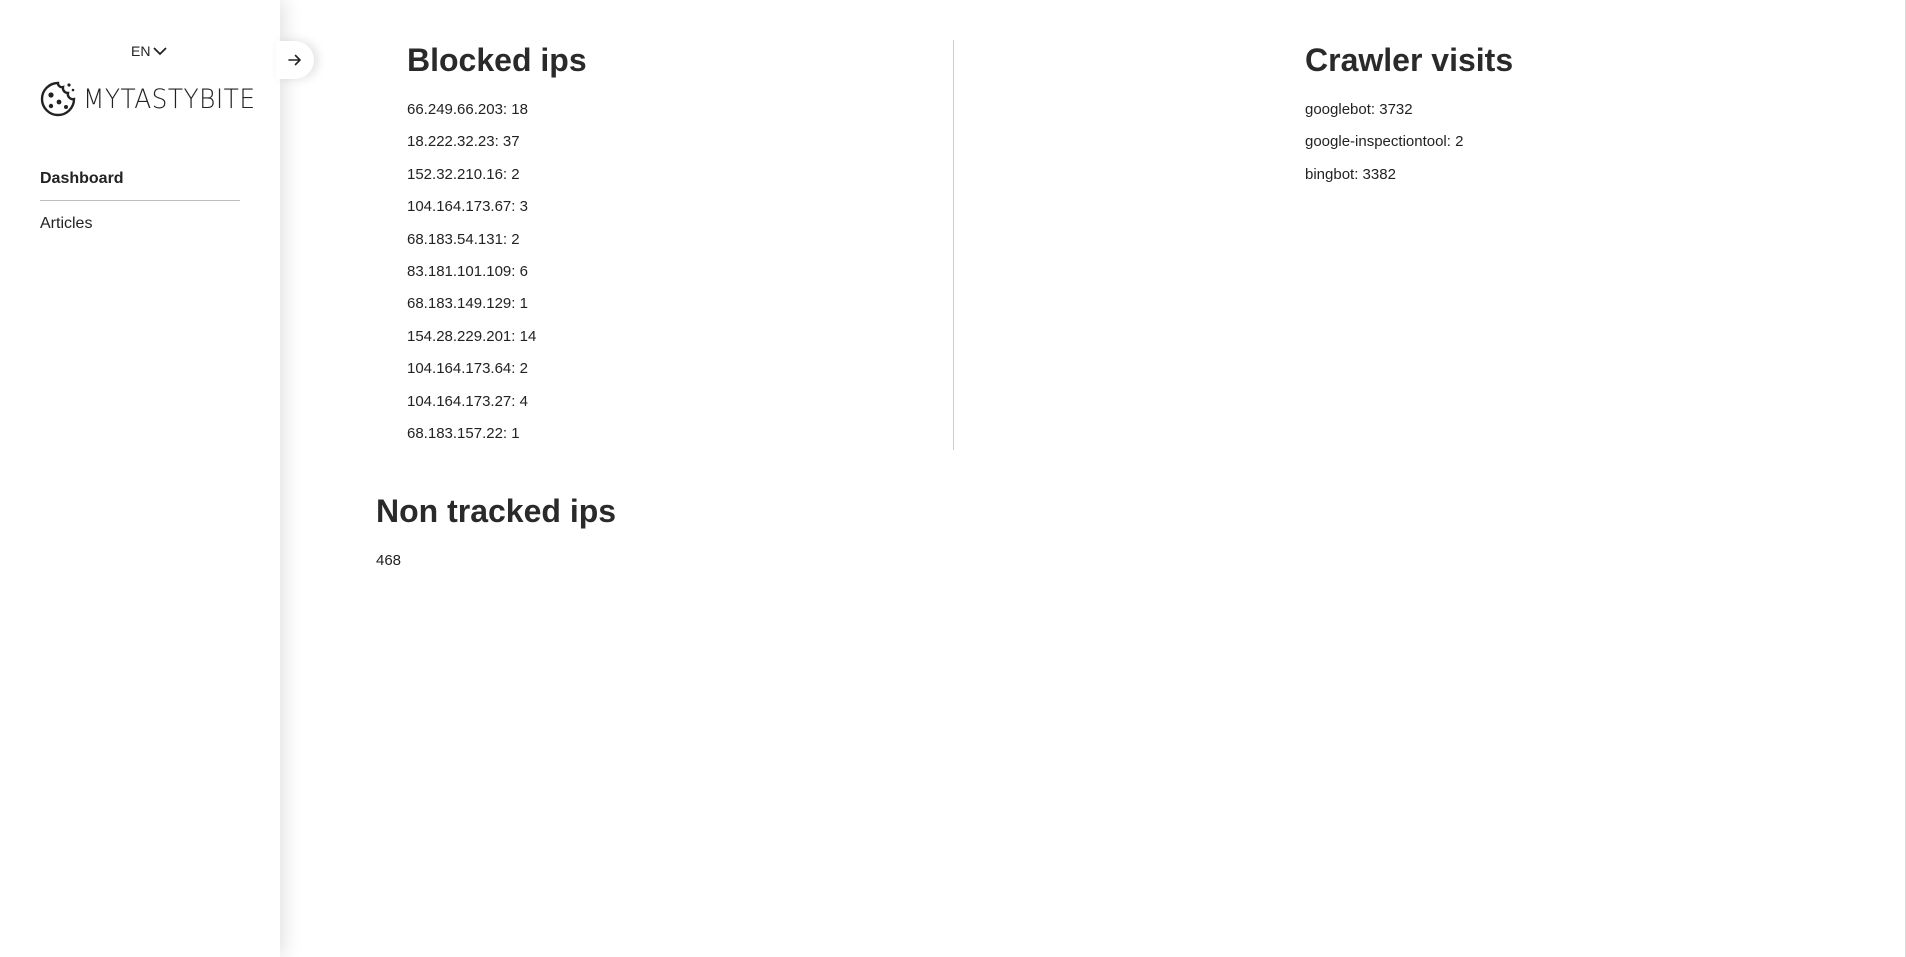  Describe the element at coordinates (467, 369) in the screenshot. I see `list-item: 104.164.173.64: 2` at that location.